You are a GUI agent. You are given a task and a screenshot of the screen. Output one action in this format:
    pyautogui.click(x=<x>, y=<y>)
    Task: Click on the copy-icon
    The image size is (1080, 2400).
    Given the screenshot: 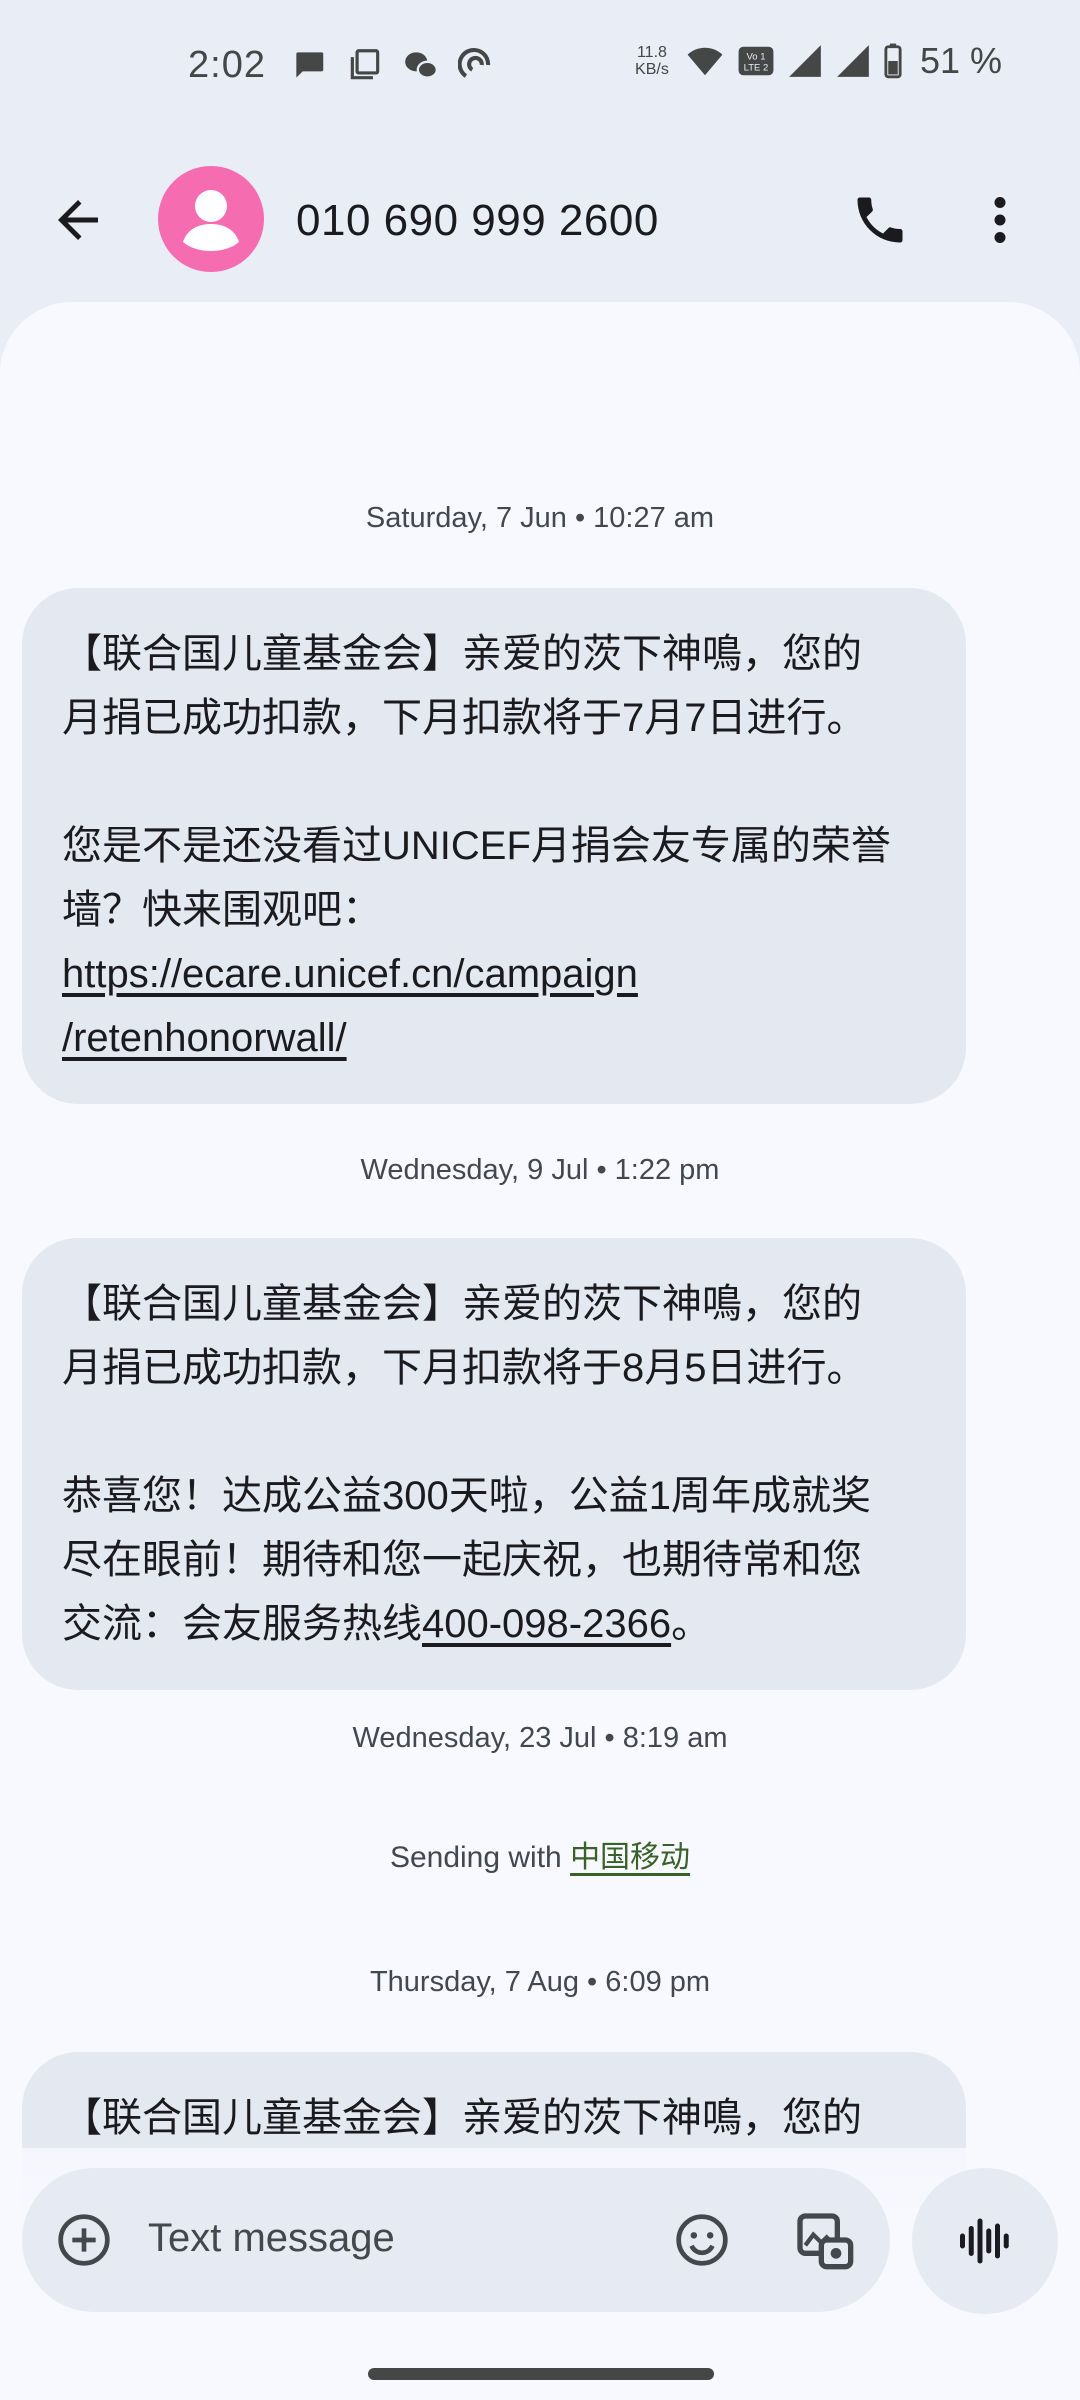 What is the action you would take?
    pyautogui.click(x=365, y=64)
    